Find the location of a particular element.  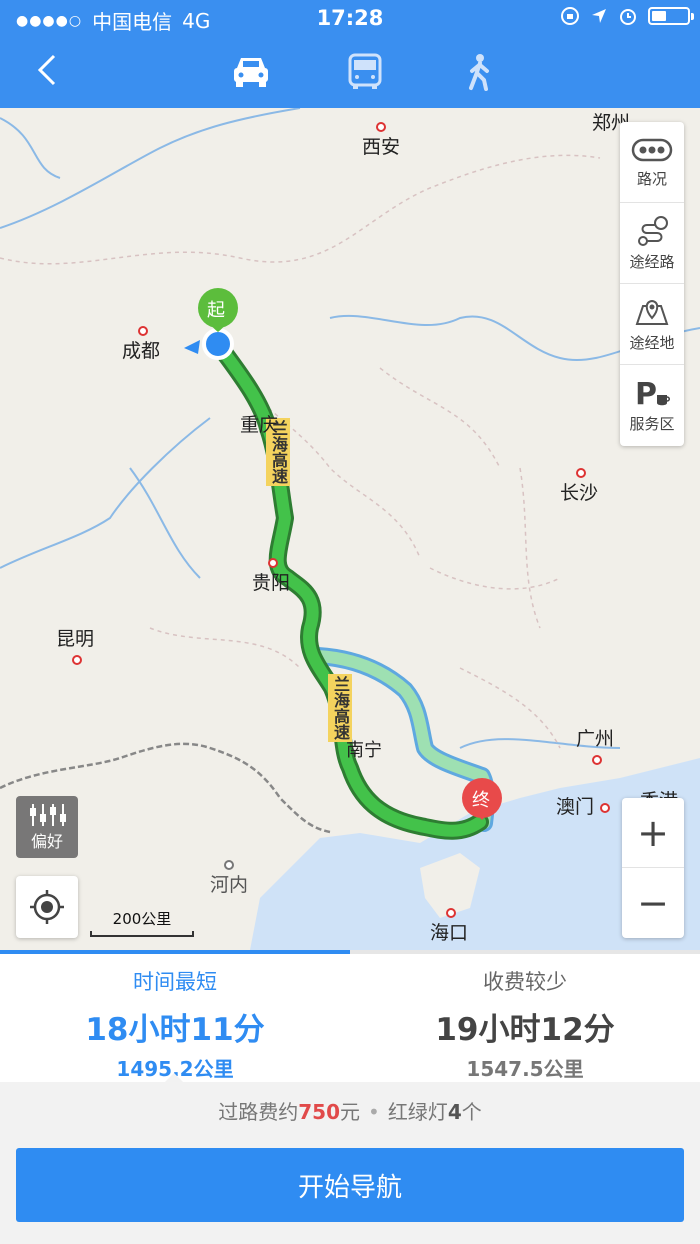

car-icon is located at coordinates (251, 72).